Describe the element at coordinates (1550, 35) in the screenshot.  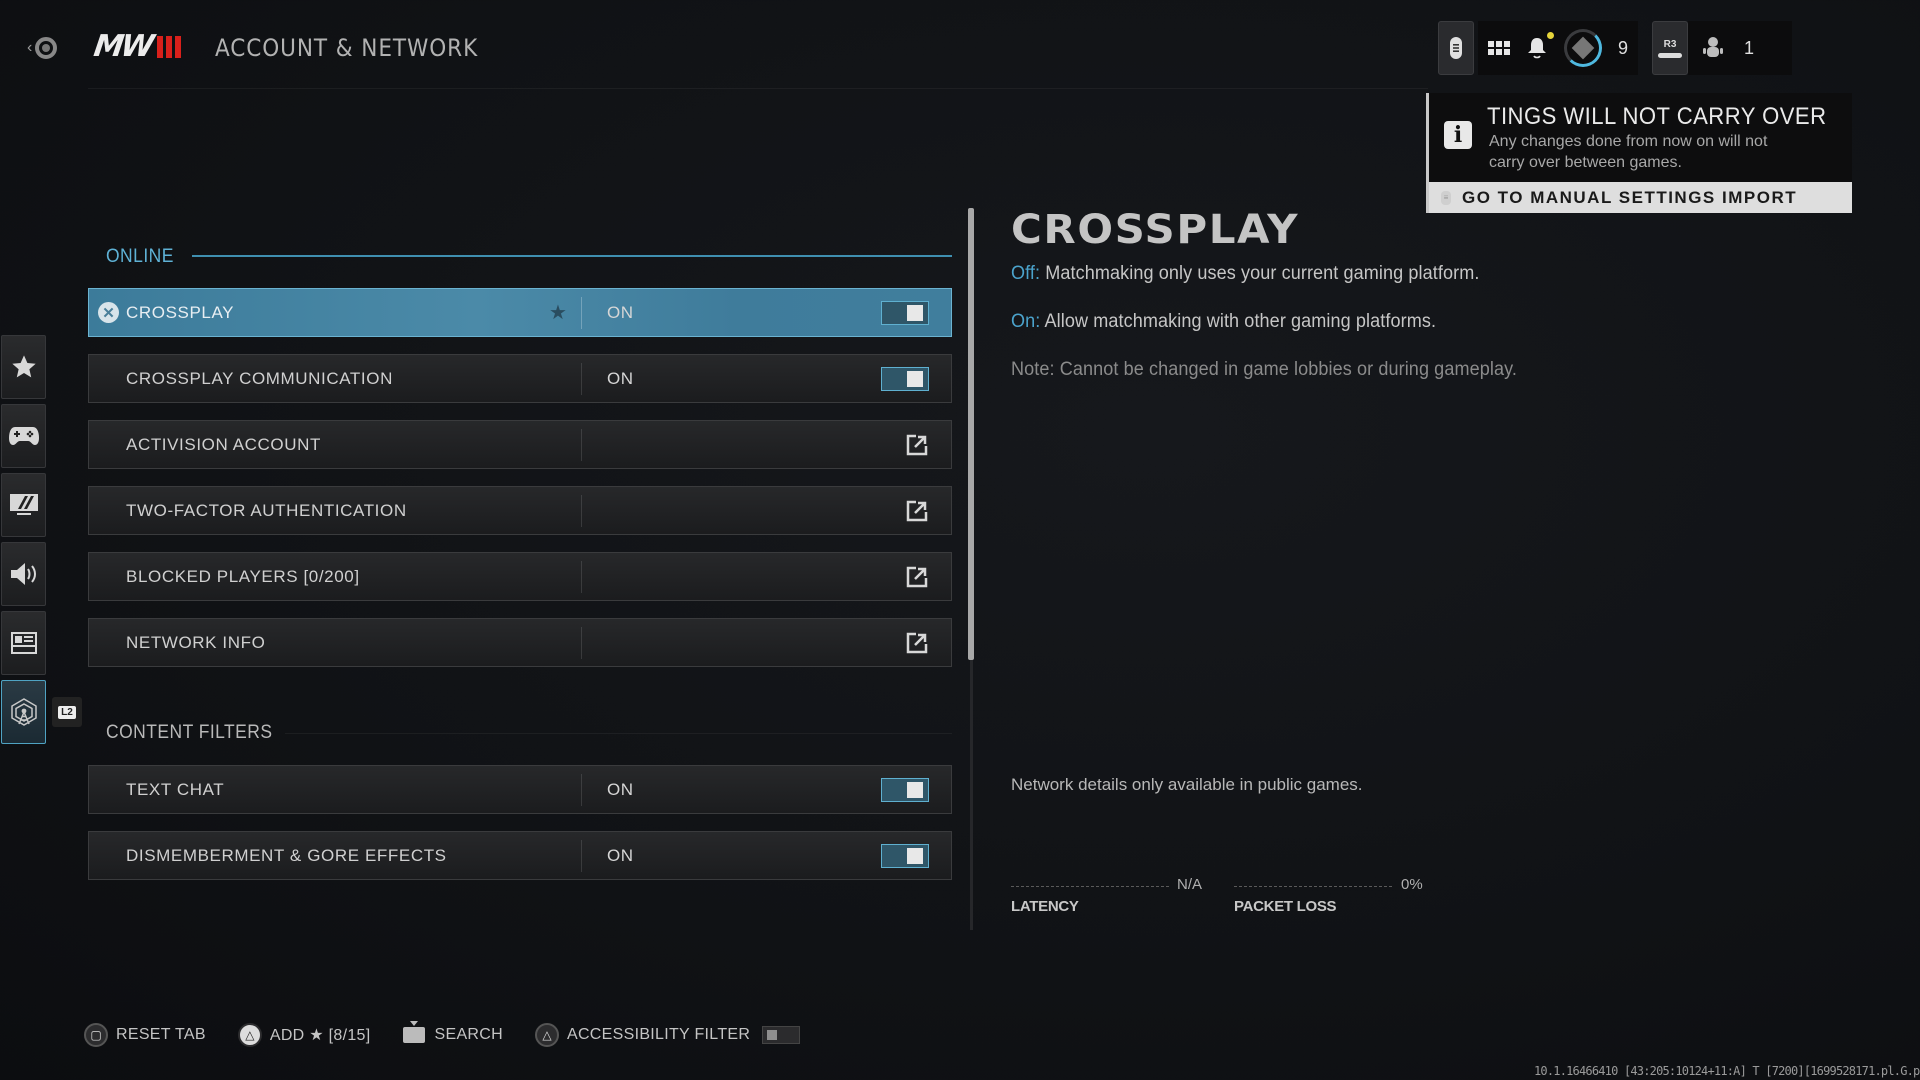
I see `notification-badge` at that location.